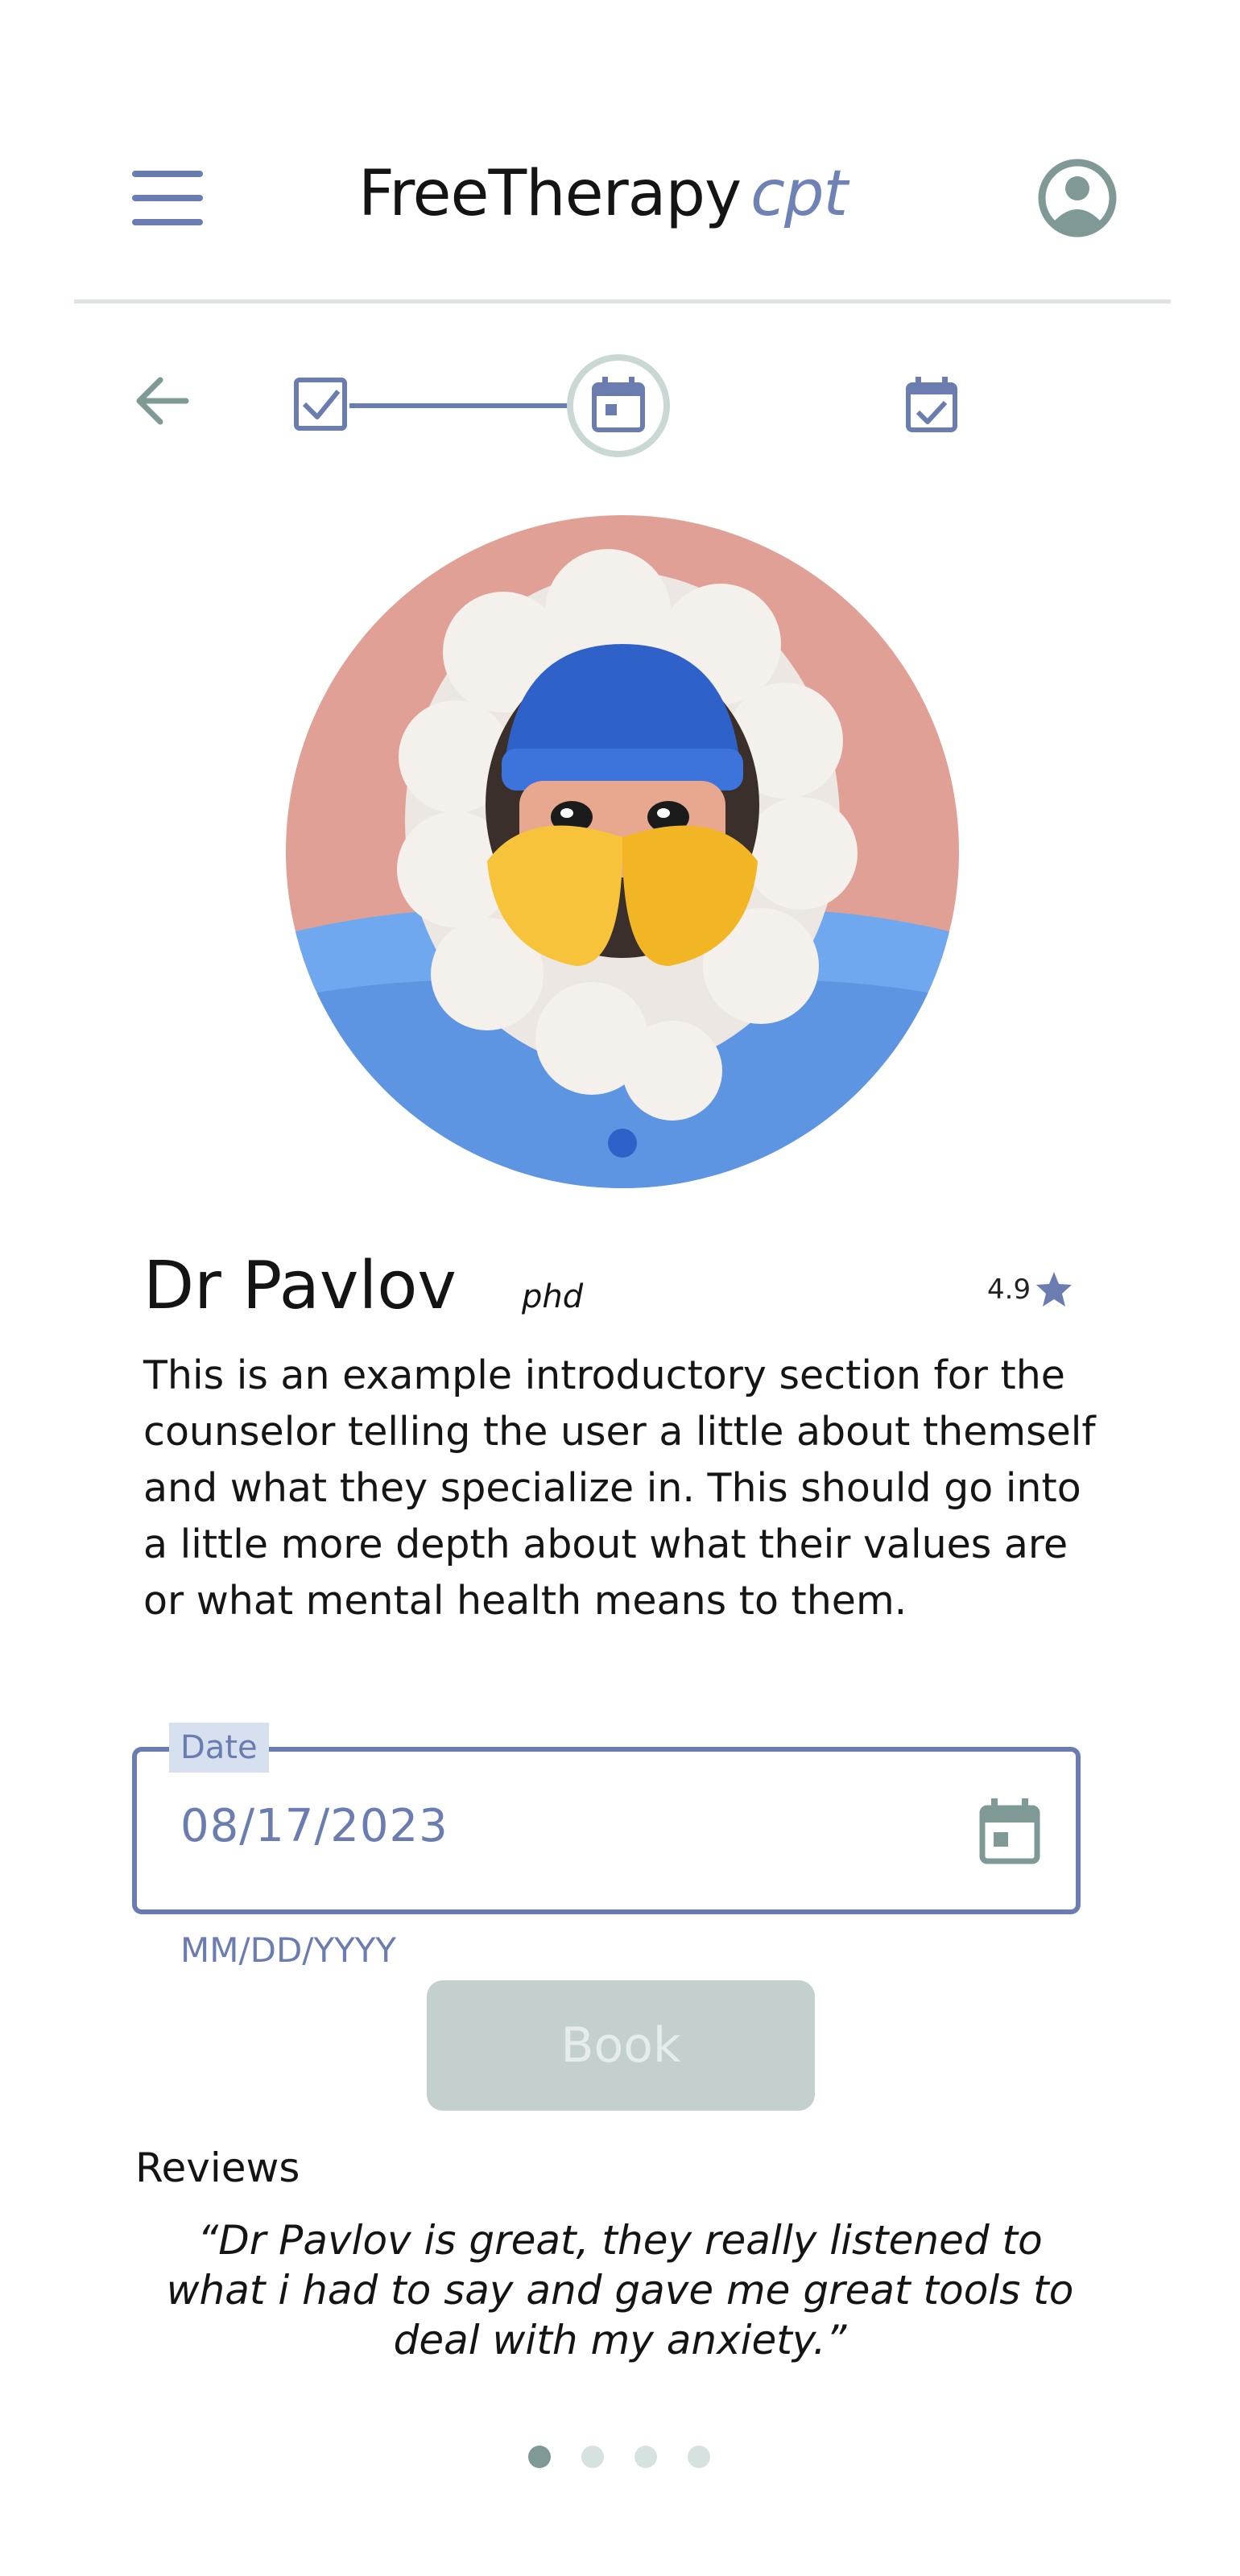 The image size is (1240, 2576). Describe the element at coordinates (1010, 1830) in the screenshot. I see `calendar-icon` at that location.